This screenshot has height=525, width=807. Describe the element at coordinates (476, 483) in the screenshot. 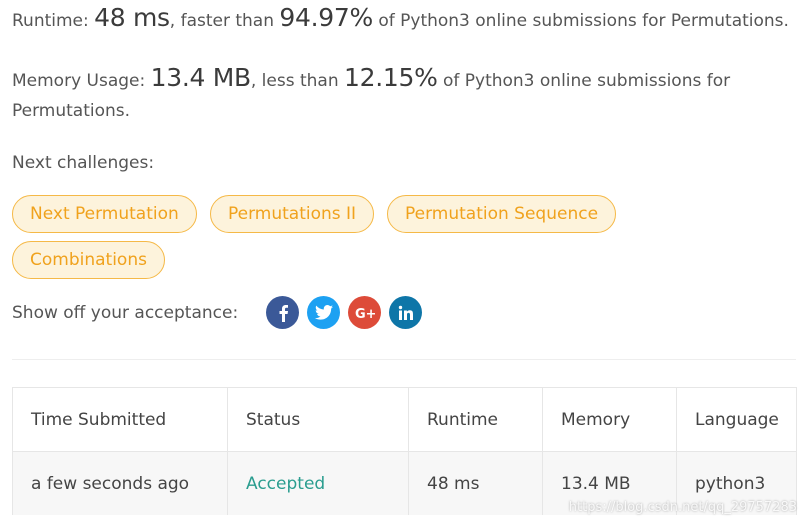

I see `cell-runtime: 48 ms` at that location.